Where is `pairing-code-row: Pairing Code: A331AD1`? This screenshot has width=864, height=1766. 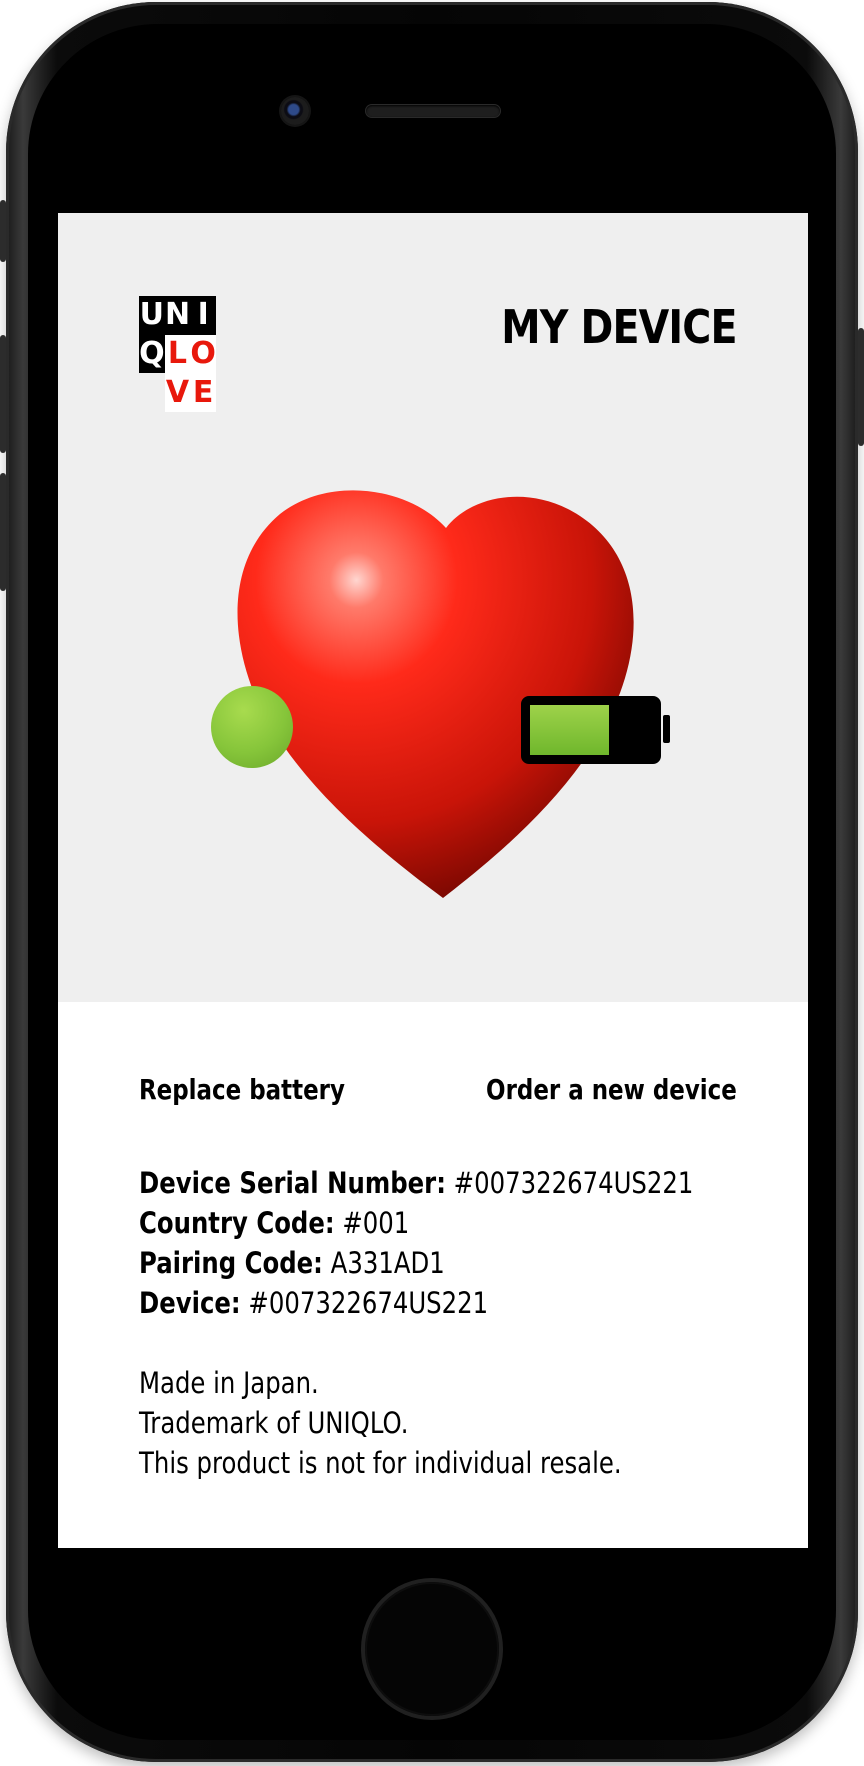
pairing-code-row: Pairing Code: A331AD1 is located at coordinates (391, 1263).